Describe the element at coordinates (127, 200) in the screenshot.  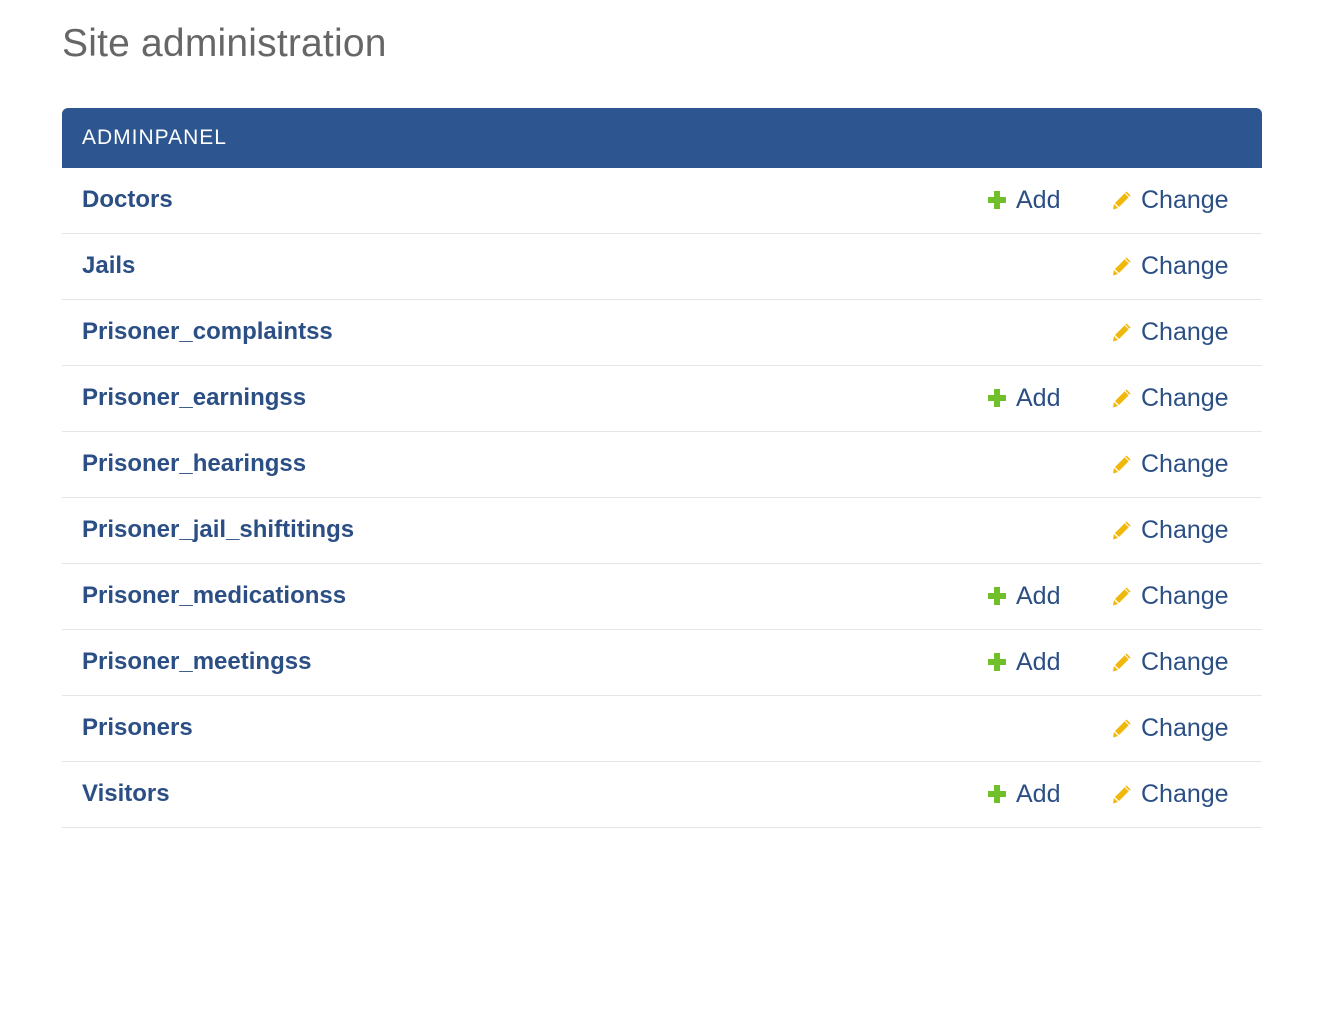
I see `model-name-link: Doctors` at that location.